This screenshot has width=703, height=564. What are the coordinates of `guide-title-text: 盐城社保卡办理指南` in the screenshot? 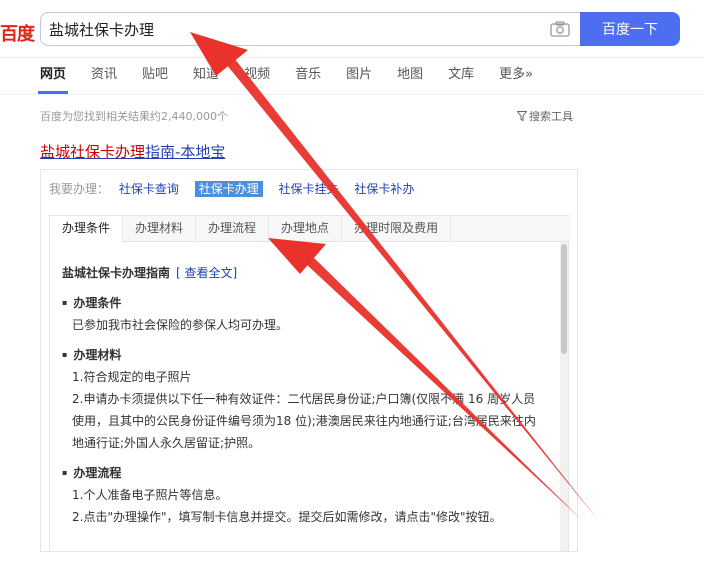 It's located at (116, 273).